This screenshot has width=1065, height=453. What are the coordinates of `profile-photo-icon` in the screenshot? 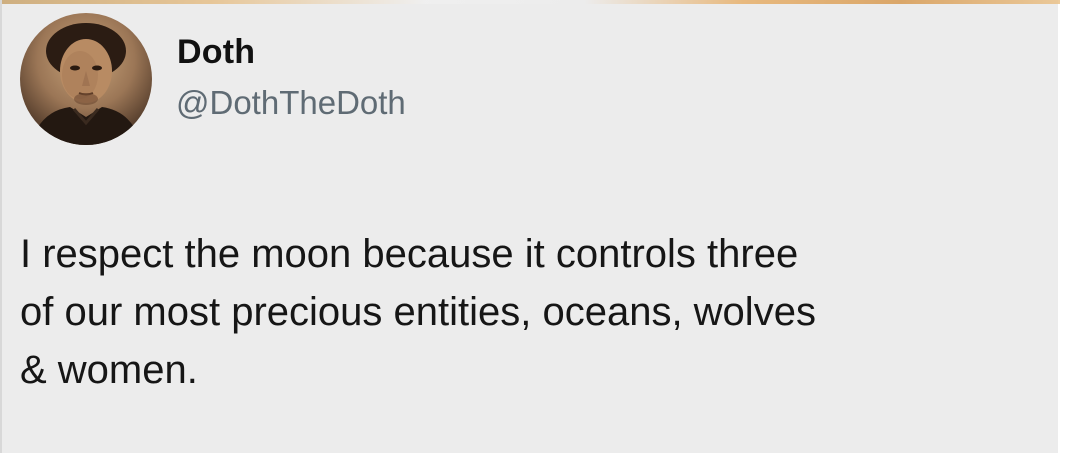 It's located at (86, 84).